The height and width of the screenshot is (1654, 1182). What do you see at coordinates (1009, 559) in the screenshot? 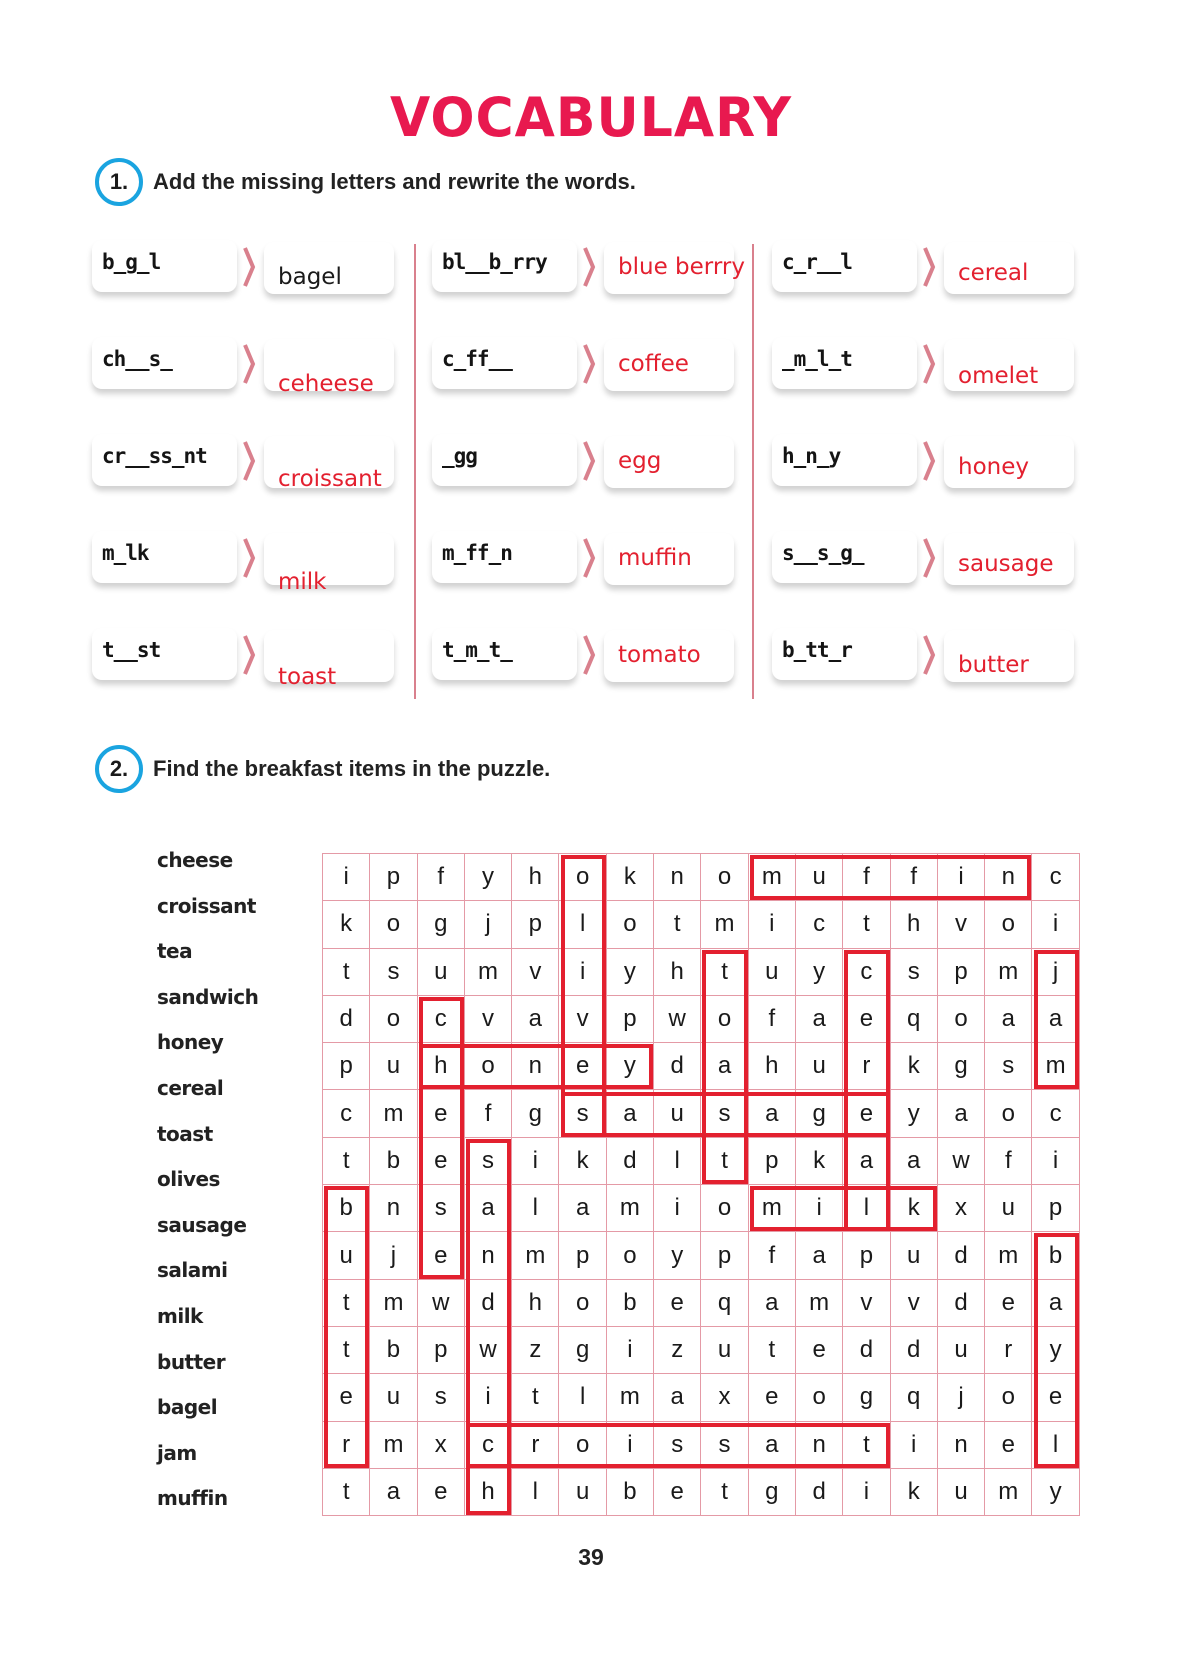
I see `answer-field: sausage` at bounding box center [1009, 559].